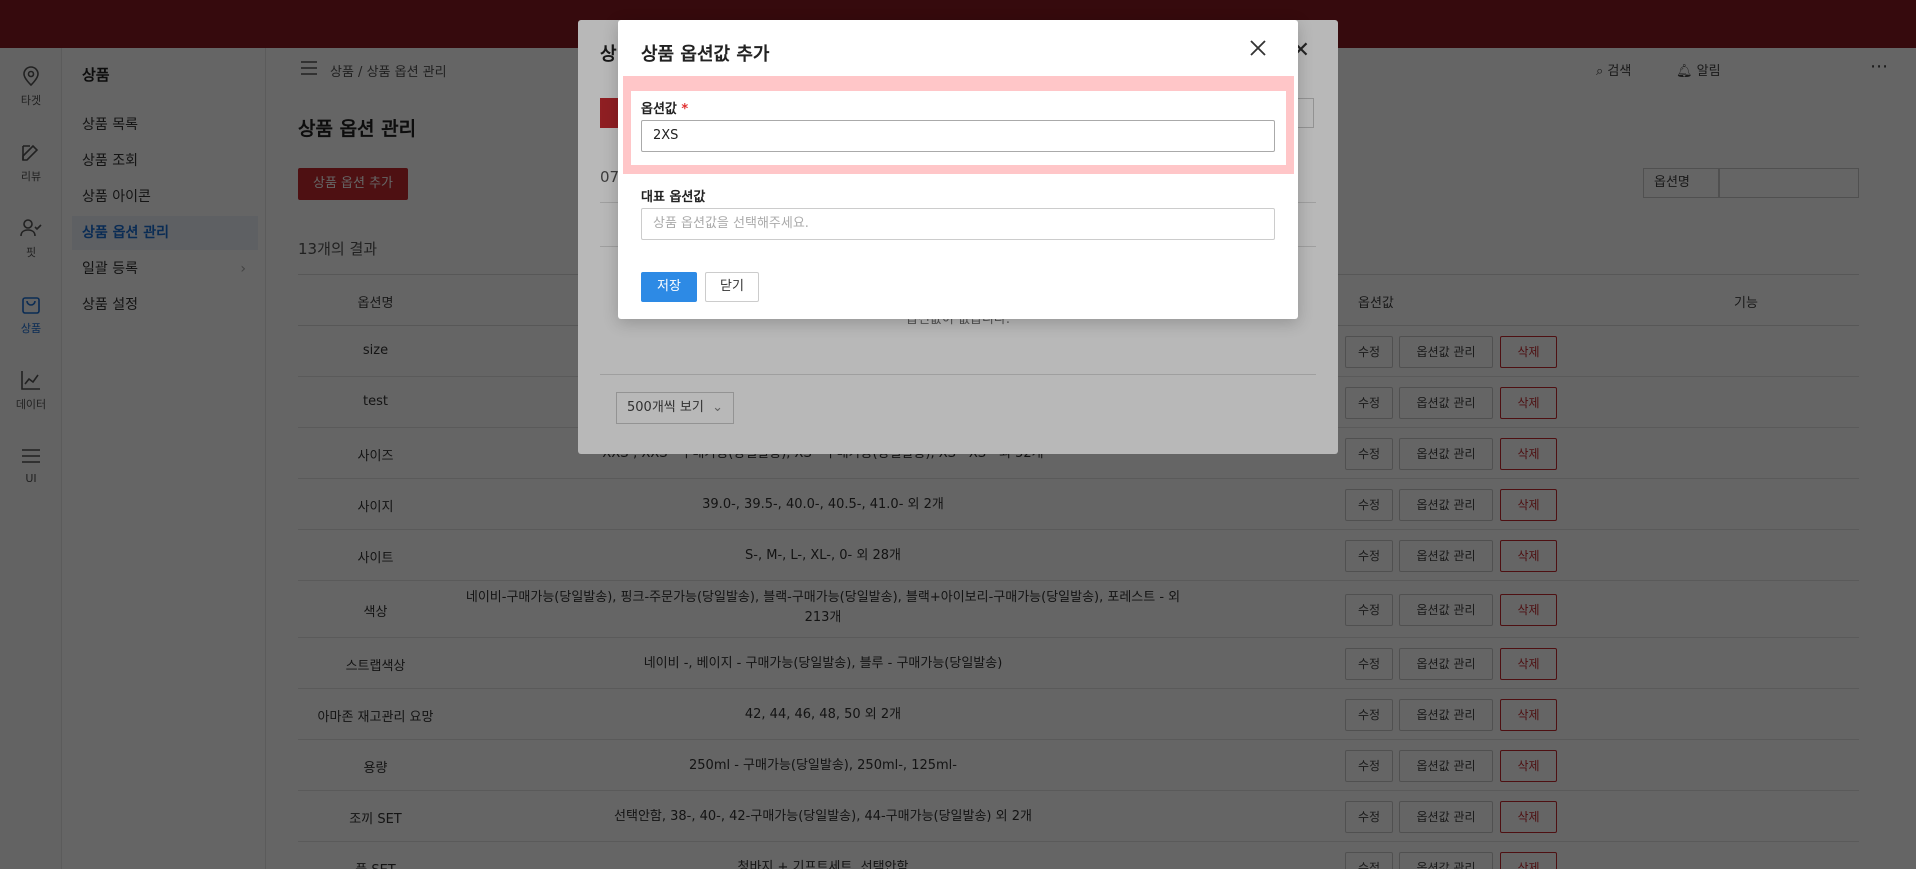 The height and width of the screenshot is (869, 1916). Describe the element at coordinates (669, 287) in the screenshot. I see `save-button: 저장` at that location.